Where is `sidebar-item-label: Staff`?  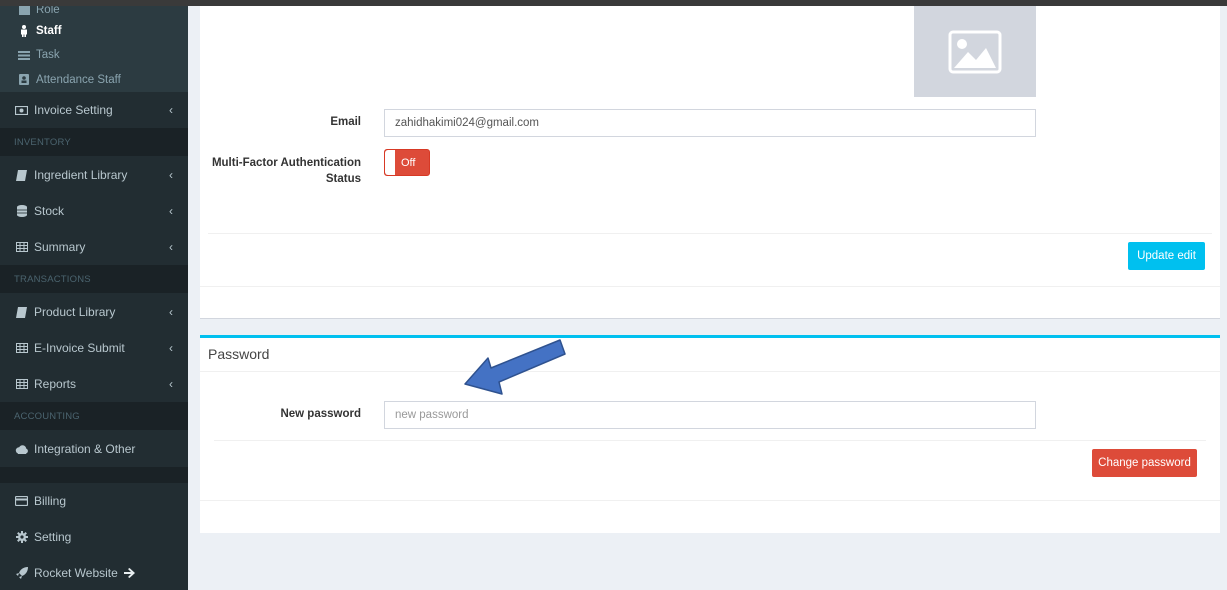 sidebar-item-label: Staff is located at coordinates (49, 31).